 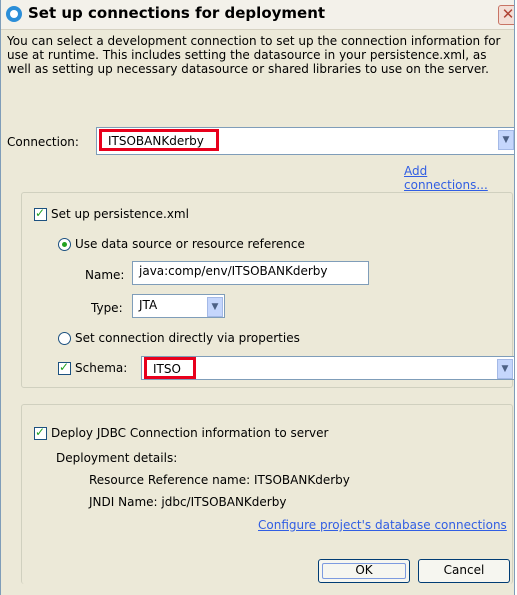 What do you see at coordinates (159, 140) in the screenshot?
I see `connection-value: ITSOBANKderby` at bounding box center [159, 140].